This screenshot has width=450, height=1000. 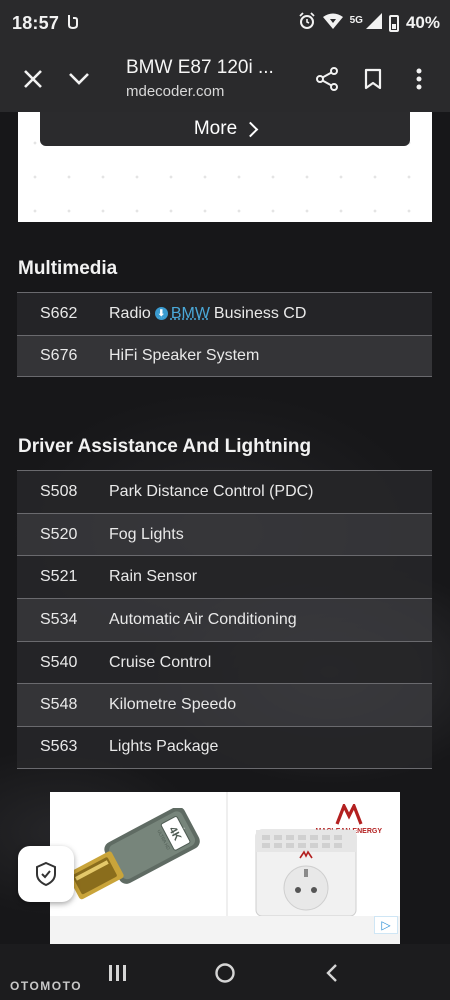 What do you see at coordinates (73, 23) in the screenshot?
I see `notification-icon` at bounding box center [73, 23].